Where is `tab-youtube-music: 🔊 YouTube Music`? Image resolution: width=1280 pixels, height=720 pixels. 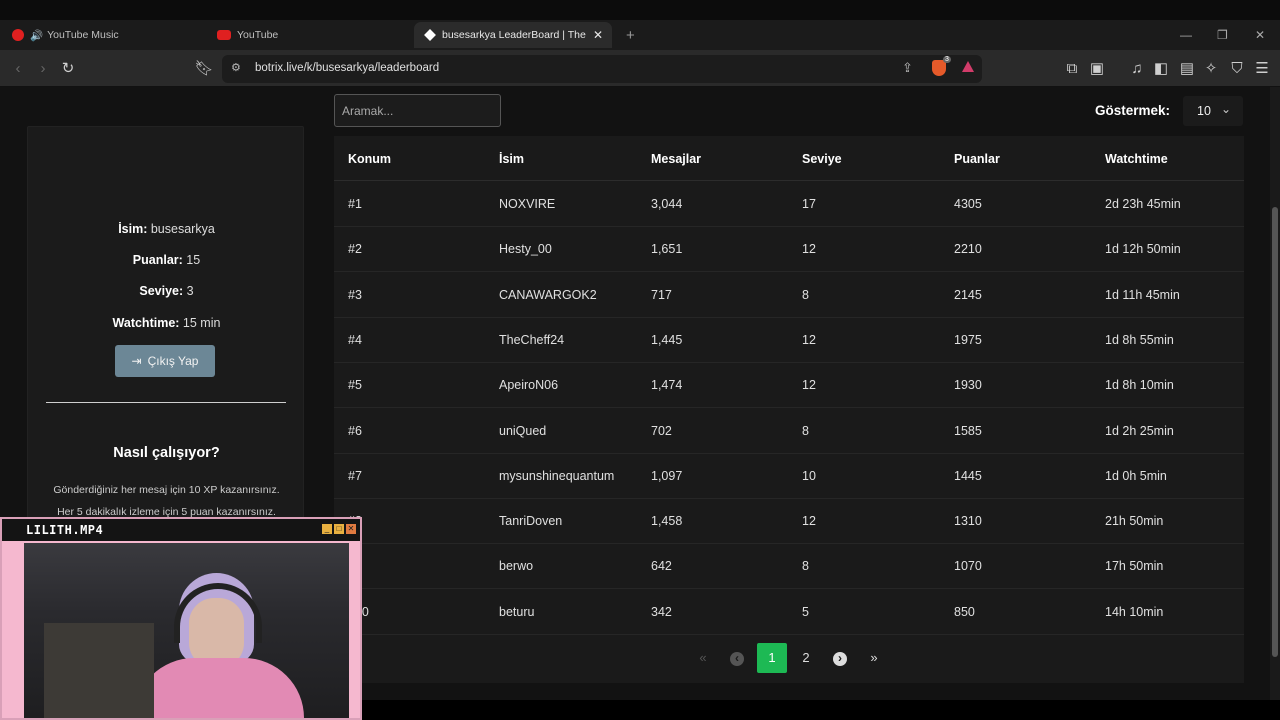
tab-youtube-music: 🔊 YouTube Music is located at coordinates (107, 35).